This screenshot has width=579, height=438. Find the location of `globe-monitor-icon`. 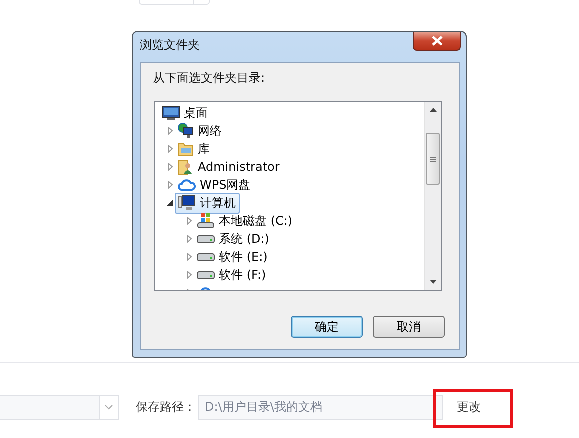

globe-monitor-icon is located at coordinates (186, 131).